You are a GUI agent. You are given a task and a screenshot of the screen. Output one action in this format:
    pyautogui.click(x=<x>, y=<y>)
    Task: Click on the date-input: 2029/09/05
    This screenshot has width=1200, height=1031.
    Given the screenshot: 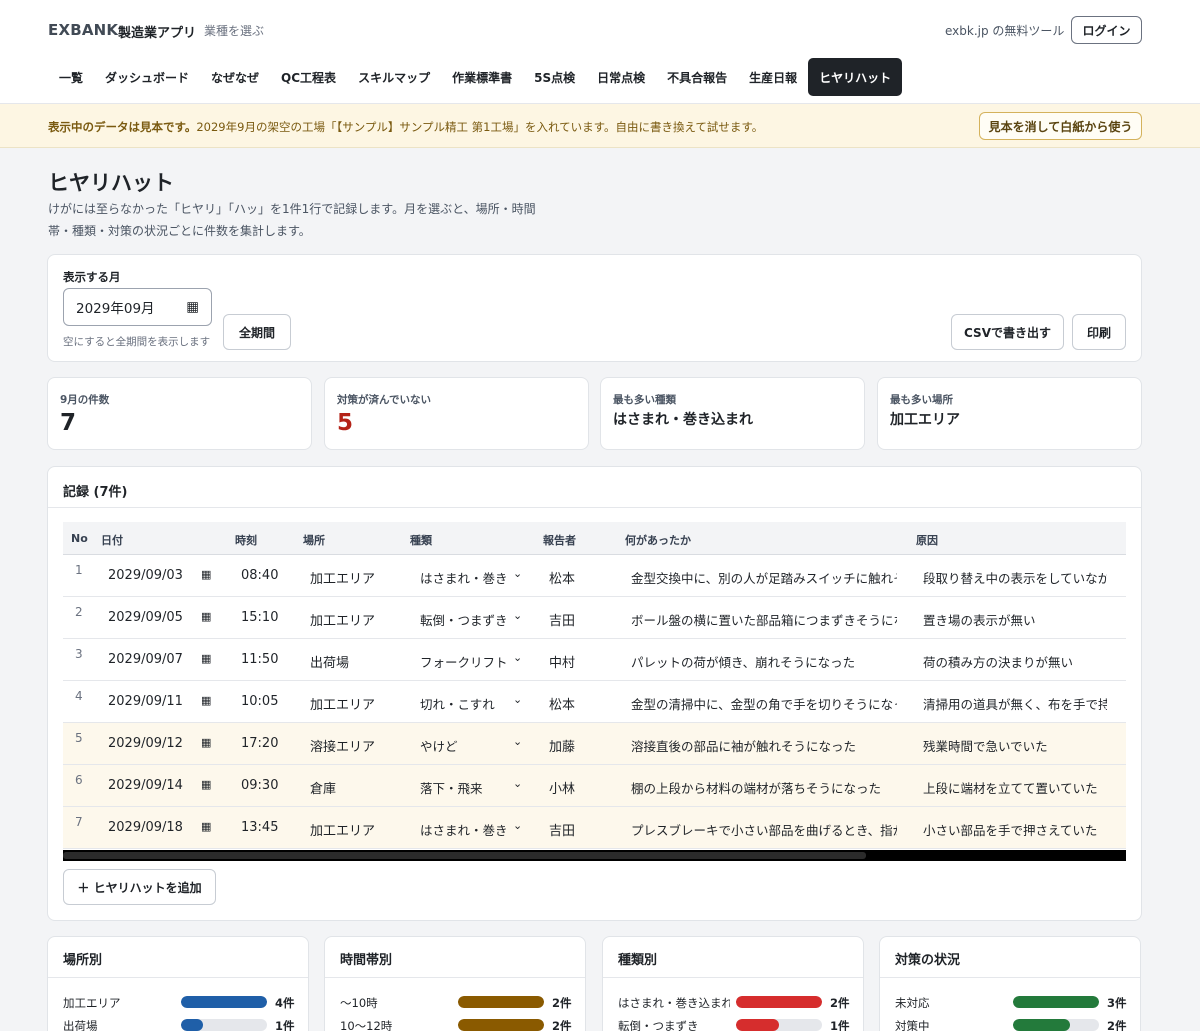 What is the action you would take?
    pyautogui.click(x=162, y=617)
    